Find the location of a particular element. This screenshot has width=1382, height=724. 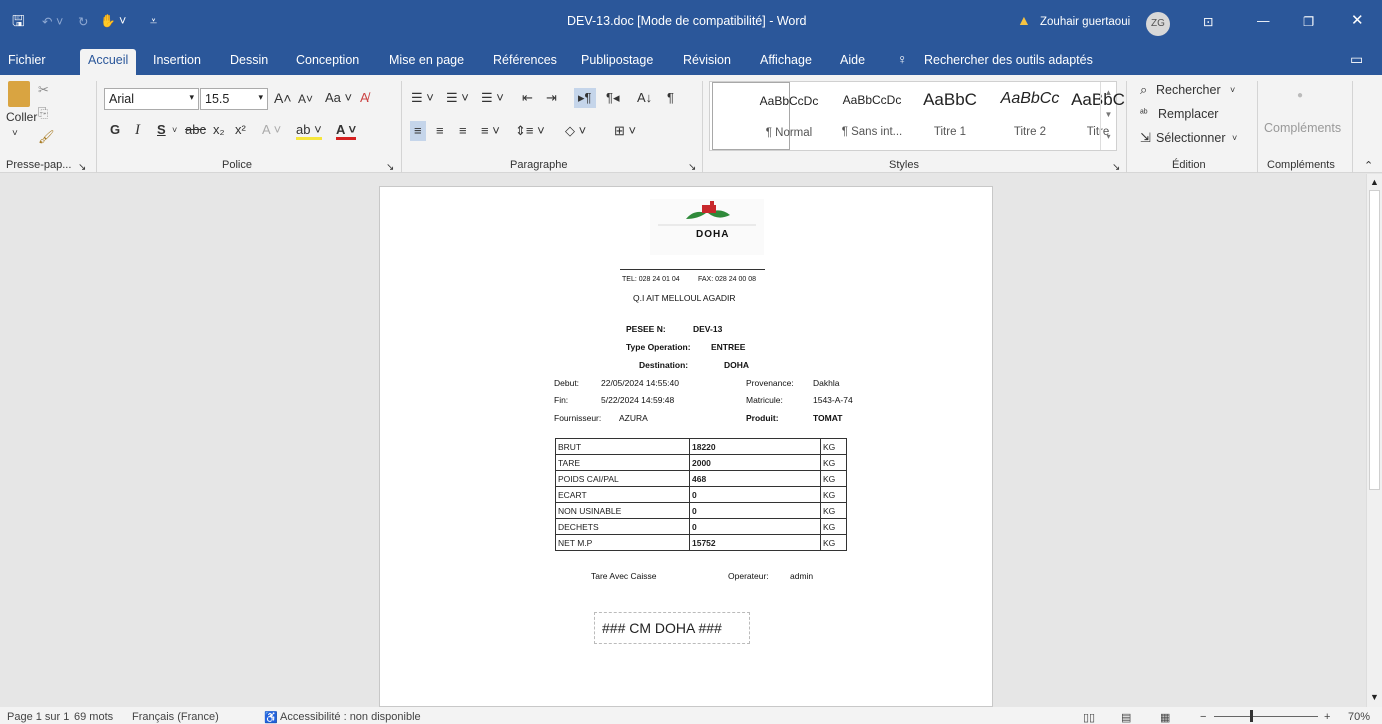

copy-icon: ⎘ is located at coordinates (43, 113).